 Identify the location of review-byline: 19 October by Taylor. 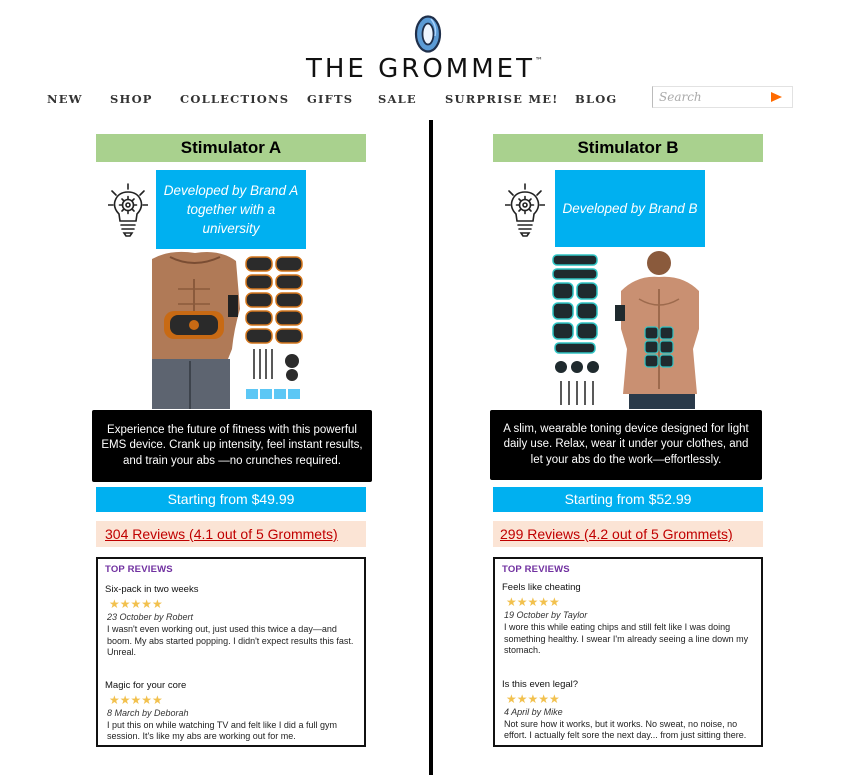
(546, 615).